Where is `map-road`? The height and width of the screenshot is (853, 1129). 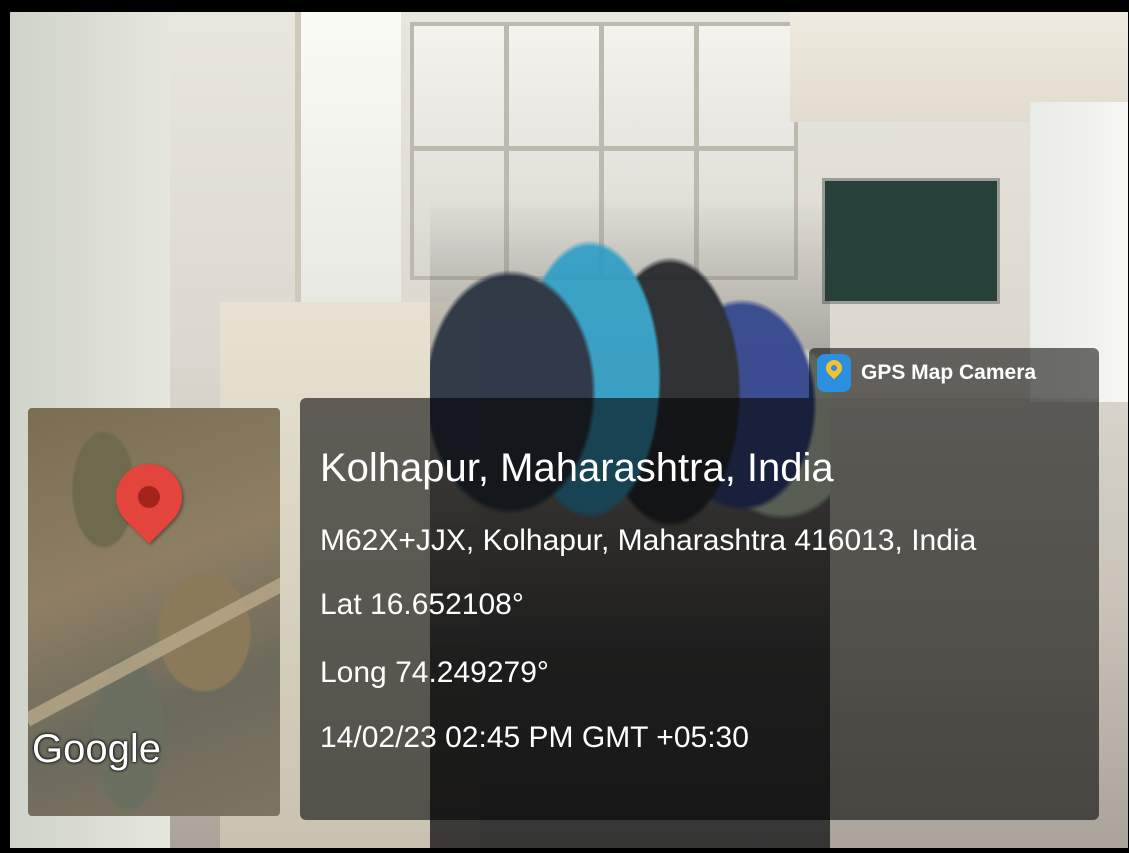
map-road is located at coordinates (154, 645).